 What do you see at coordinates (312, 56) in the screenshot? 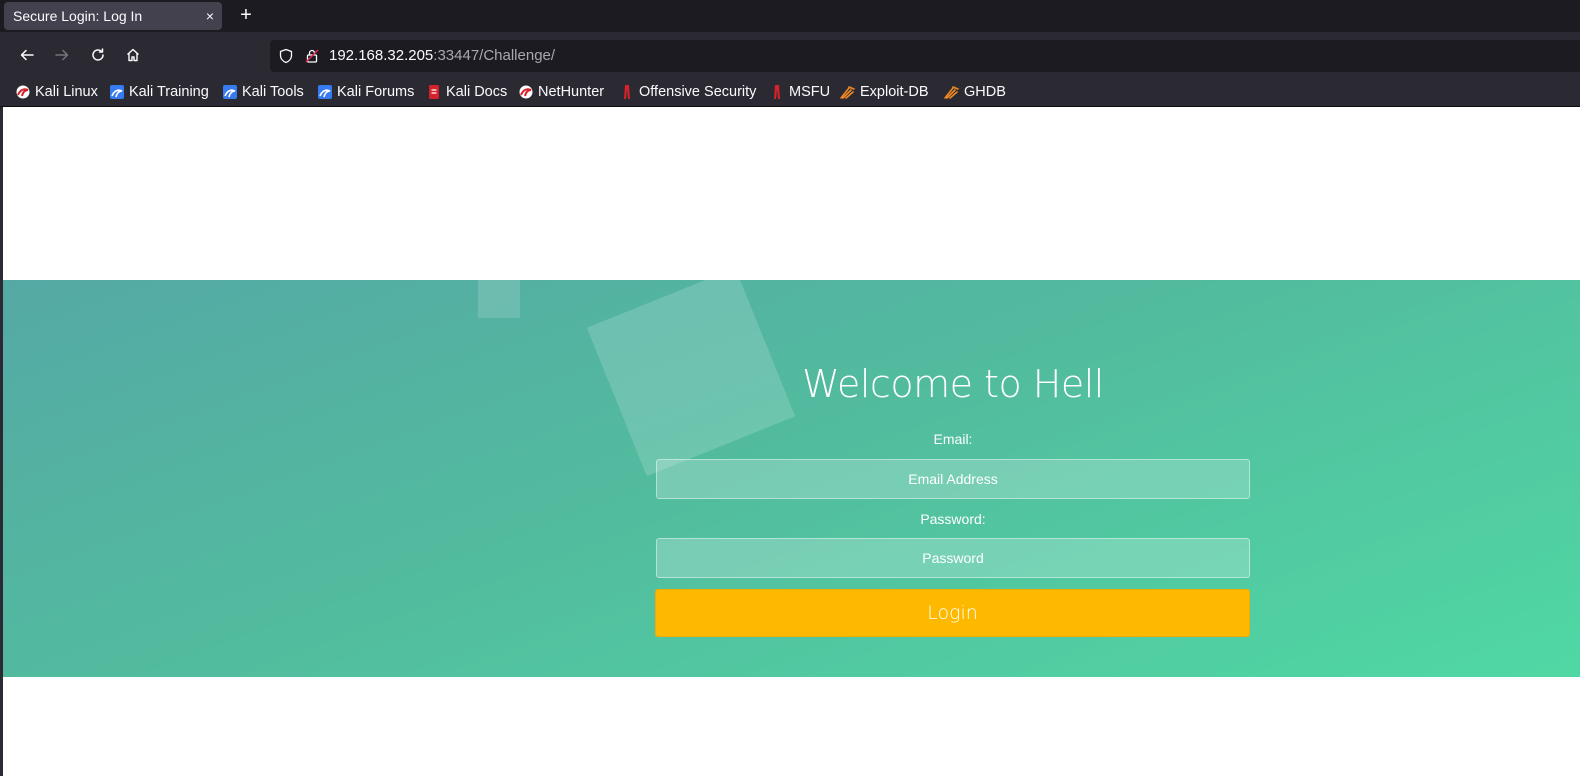
I see `insecure-lock-icon` at bounding box center [312, 56].